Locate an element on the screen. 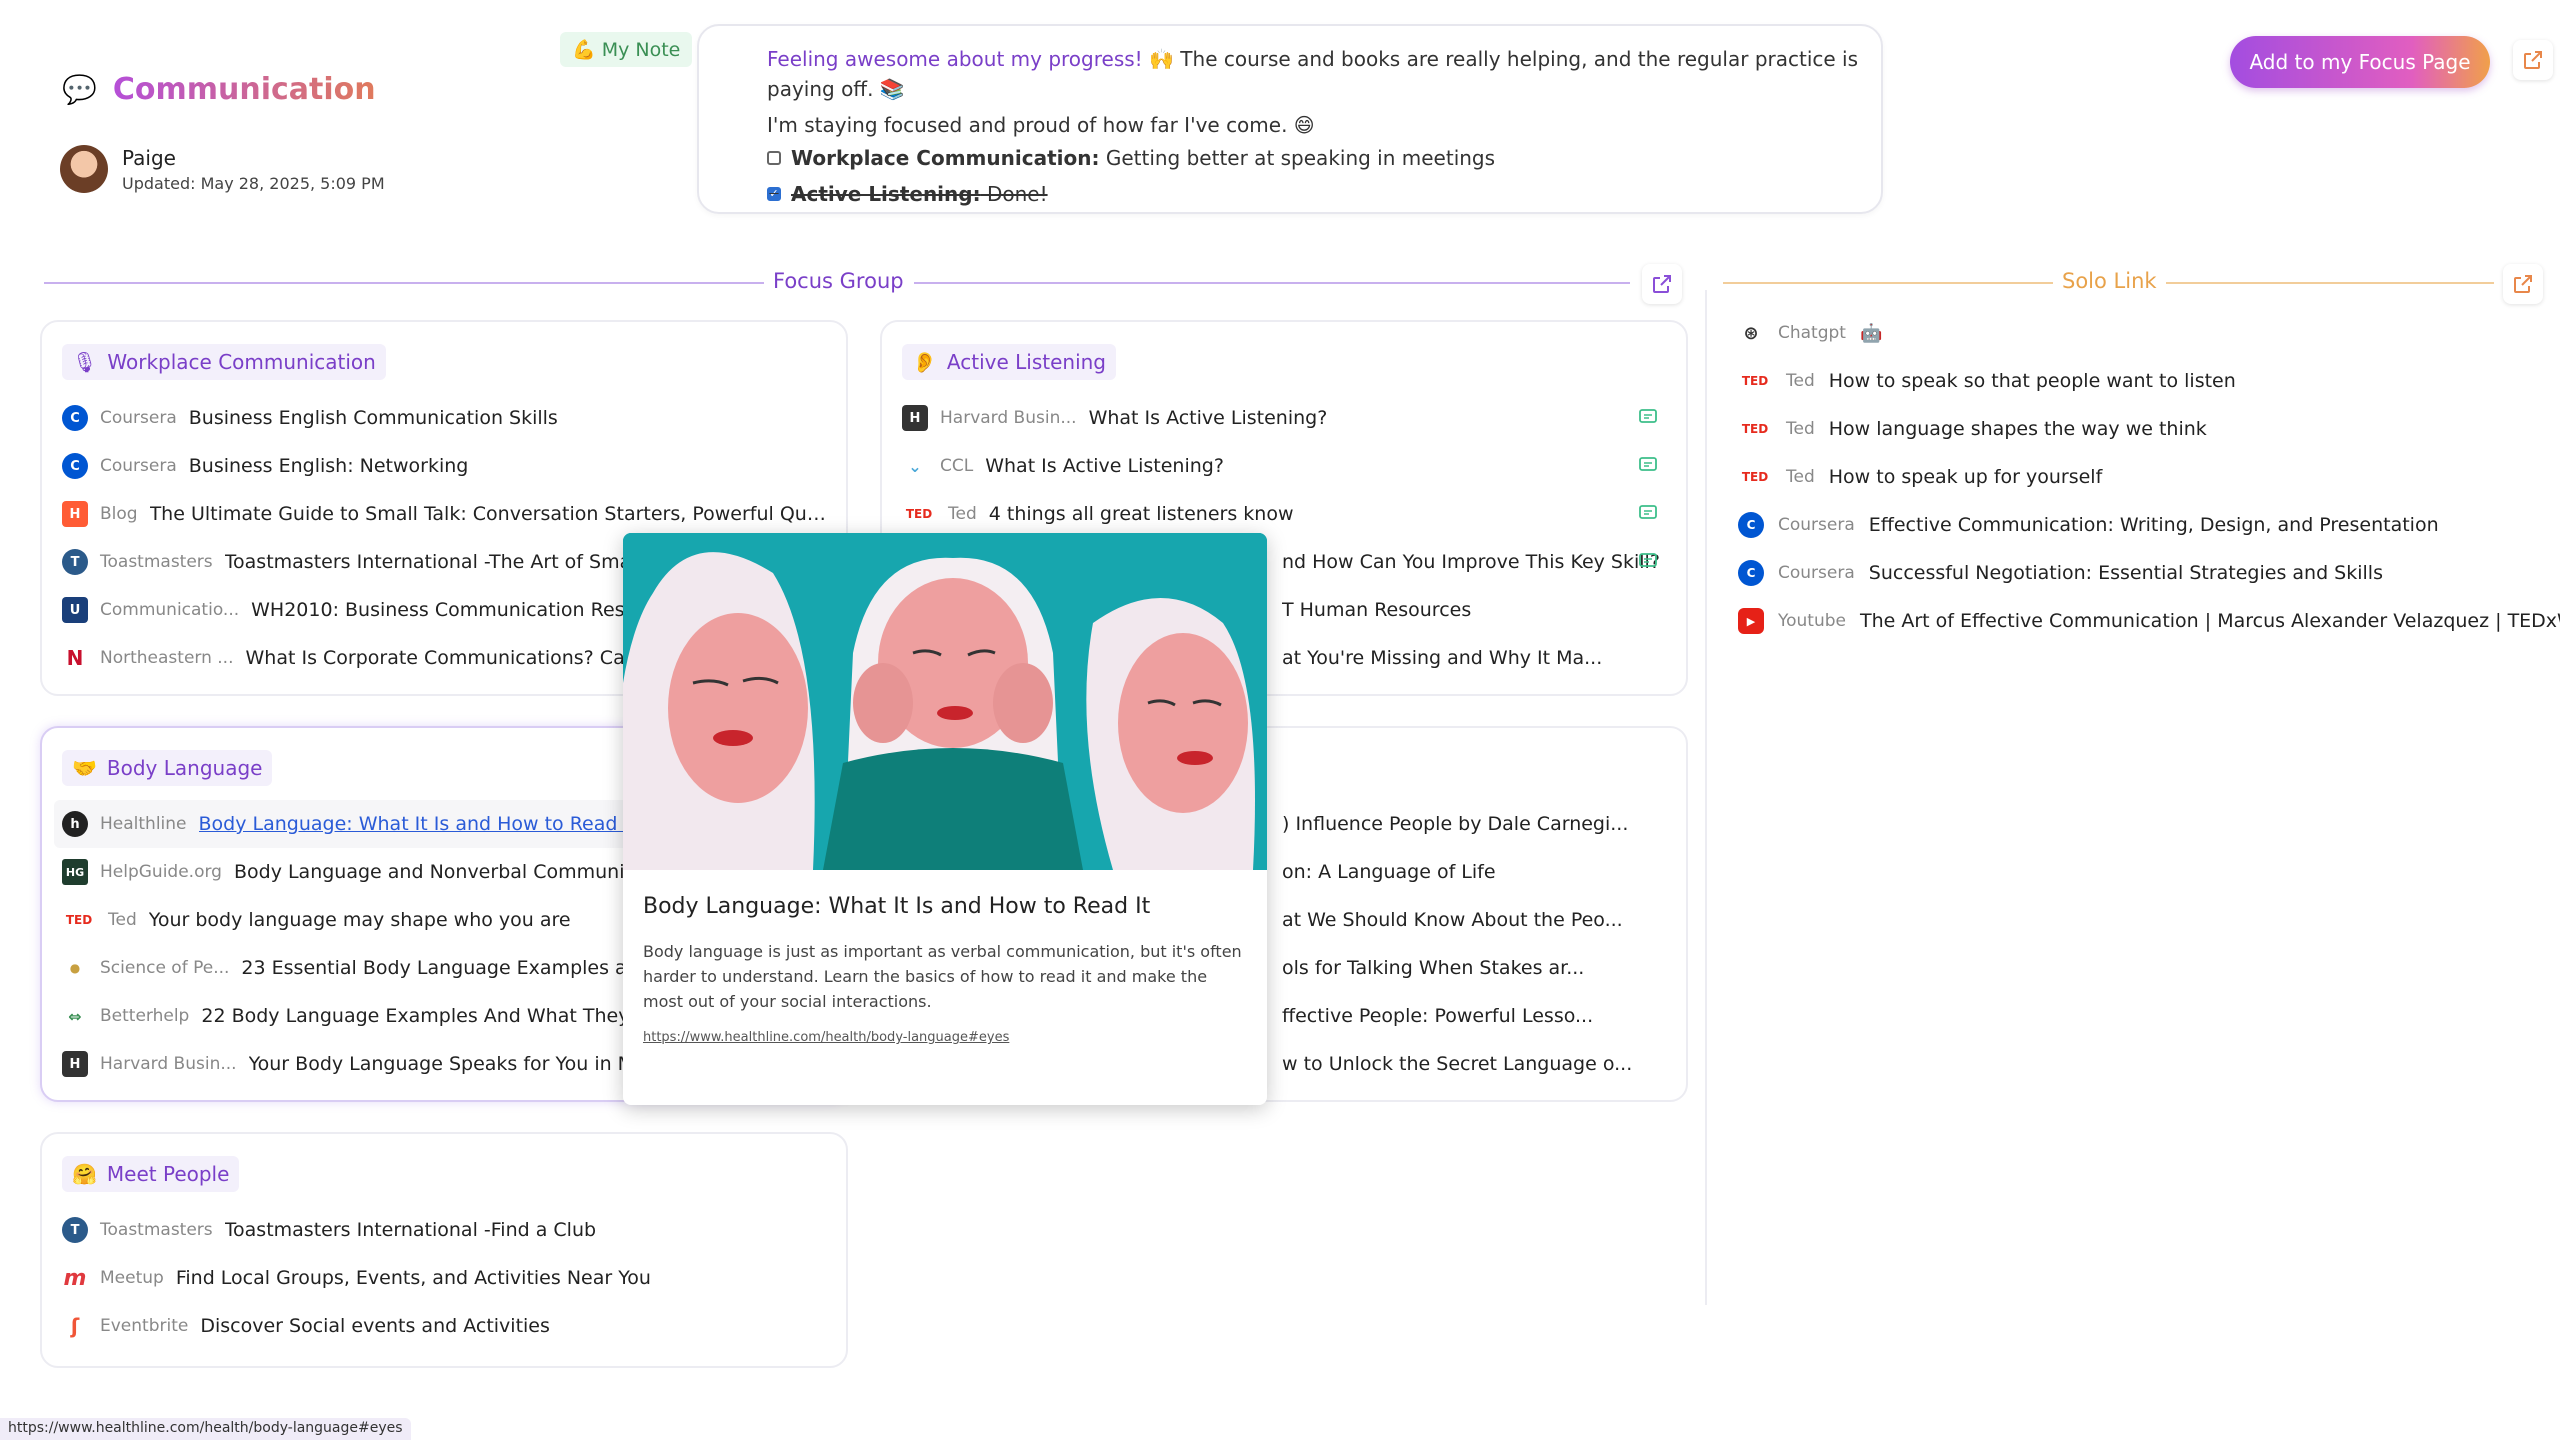  handshake-icon: 🤝 is located at coordinates (84, 768).